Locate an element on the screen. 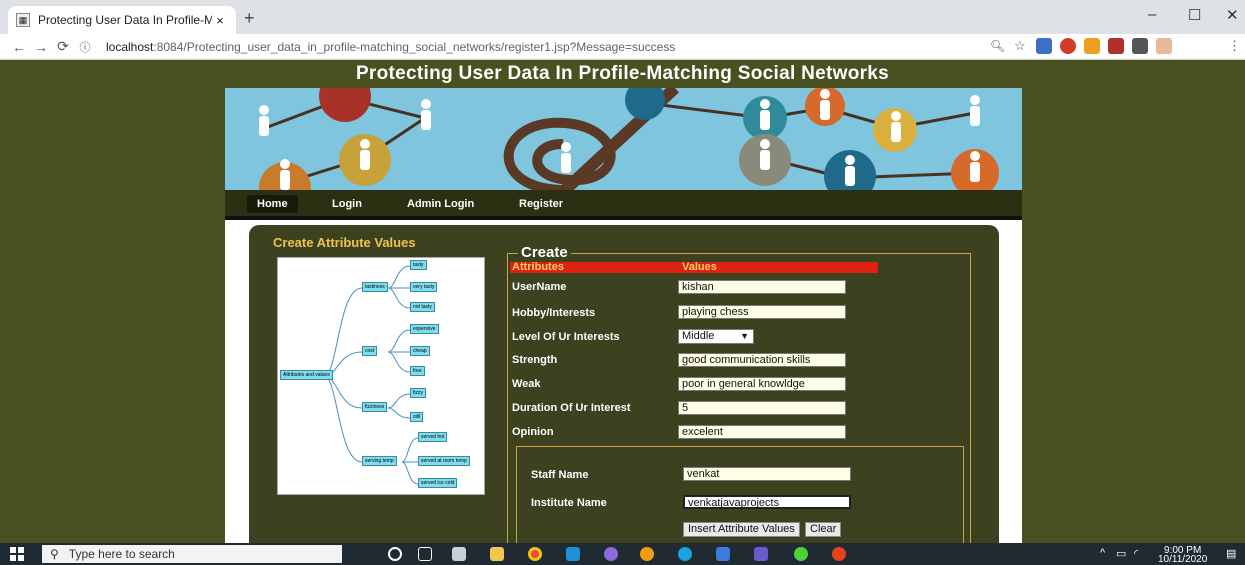 Image resolution: width=1245 pixels, height=565 pixels. new-tab-button: + is located at coordinates (249, 18).